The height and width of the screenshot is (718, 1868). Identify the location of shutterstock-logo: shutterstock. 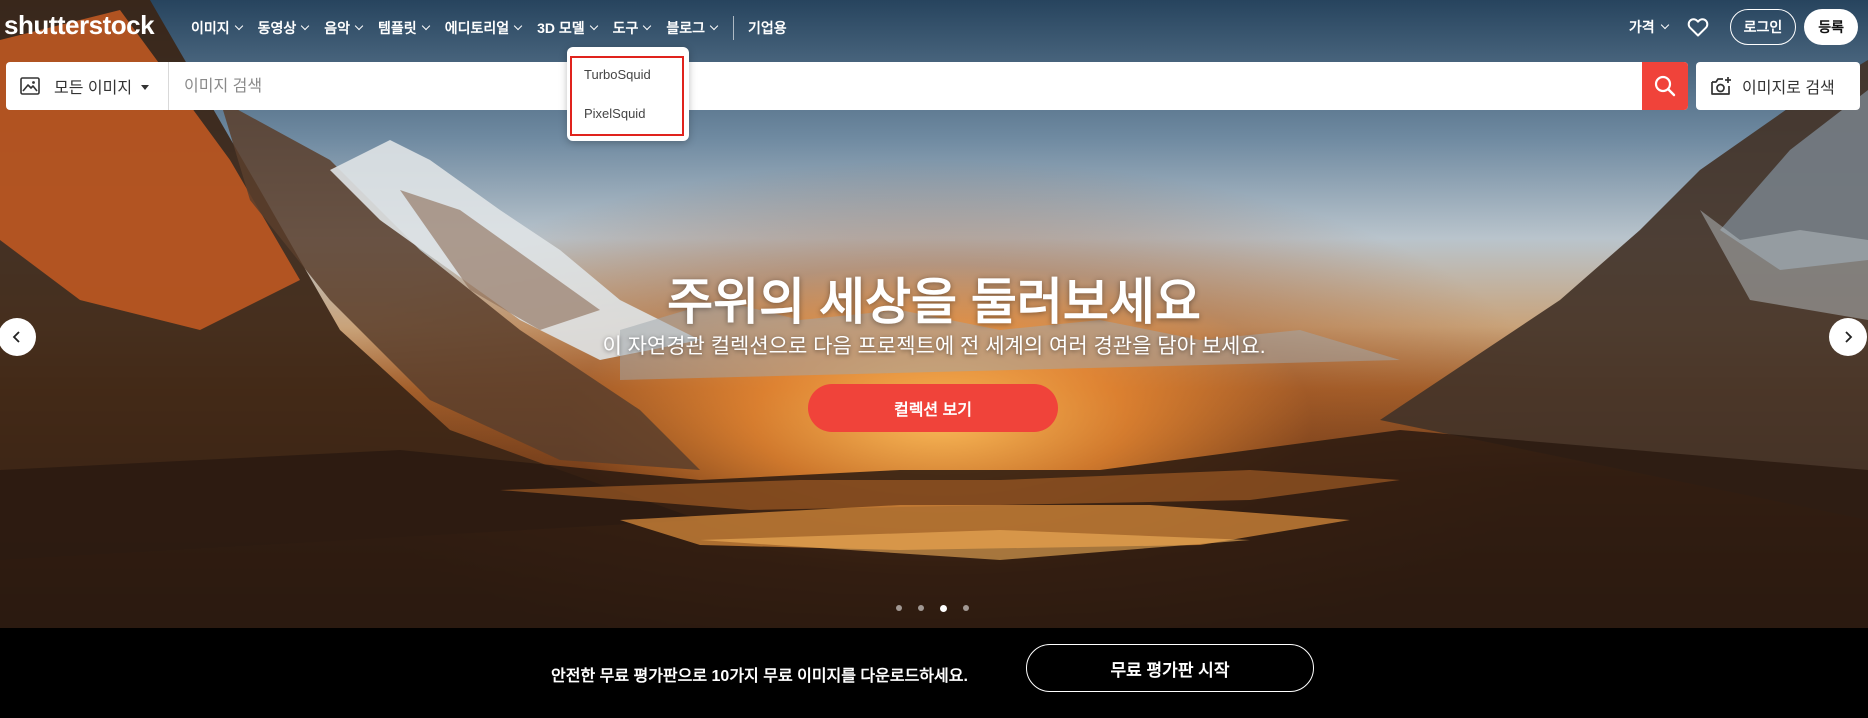
(79, 25).